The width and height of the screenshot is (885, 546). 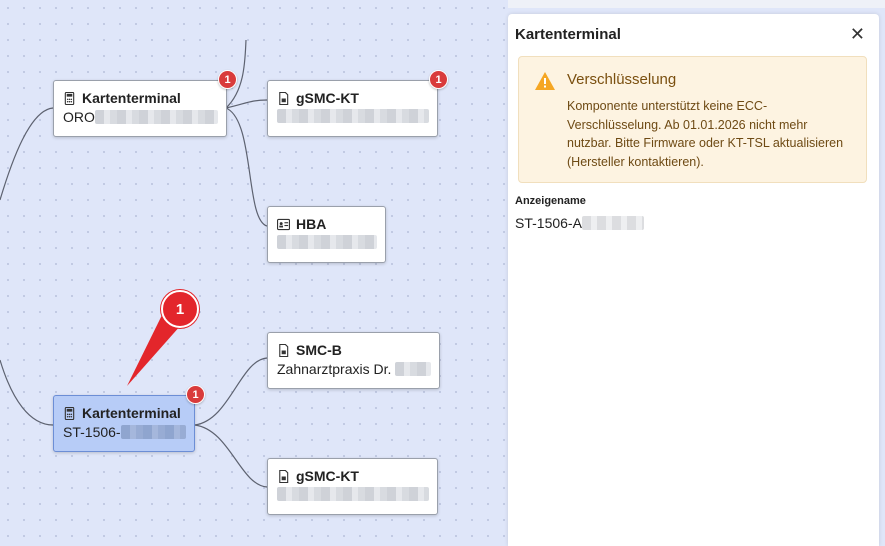 What do you see at coordinates (326, 234) in the screenshot?
I see `node-hba: HBA` at bounding box center [326, 234].